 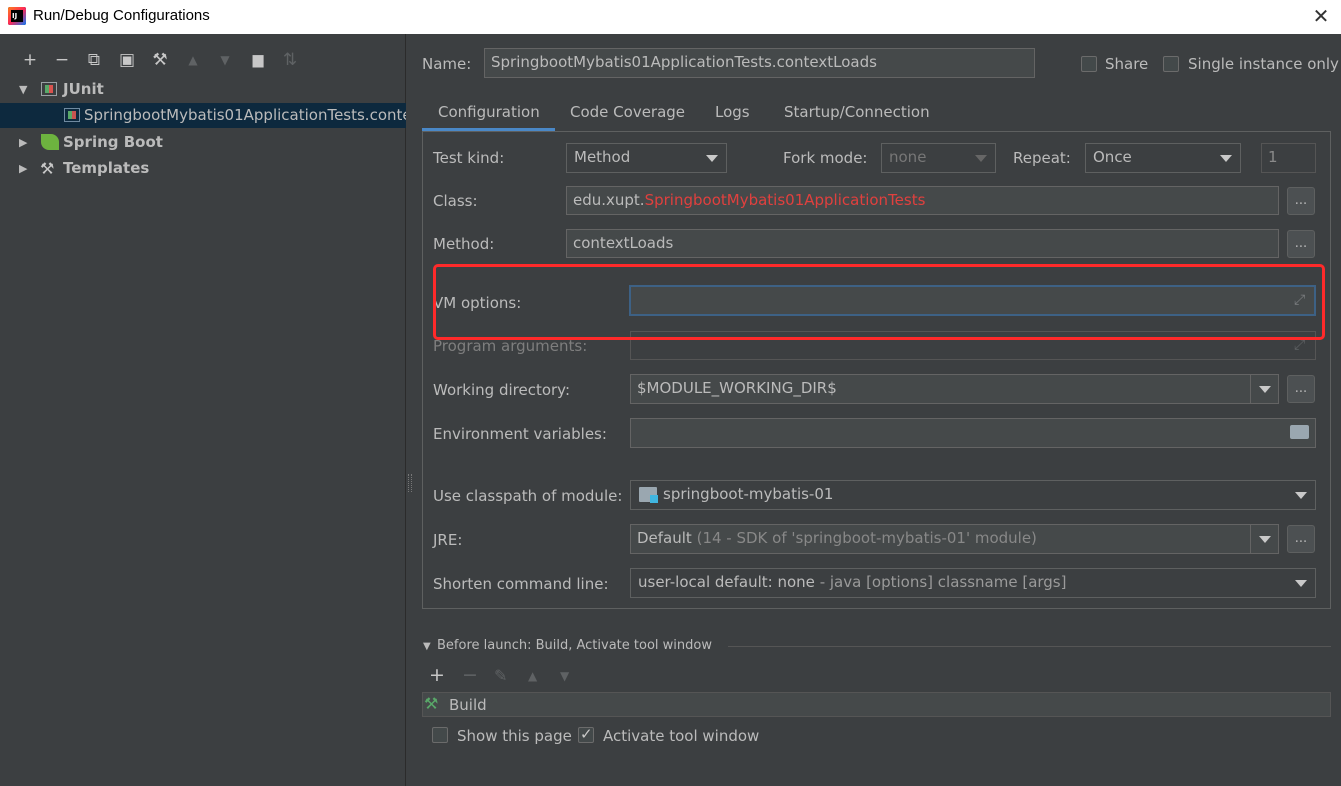 I want to click on move-down-icon: ▼, so click(x=225, y=60).